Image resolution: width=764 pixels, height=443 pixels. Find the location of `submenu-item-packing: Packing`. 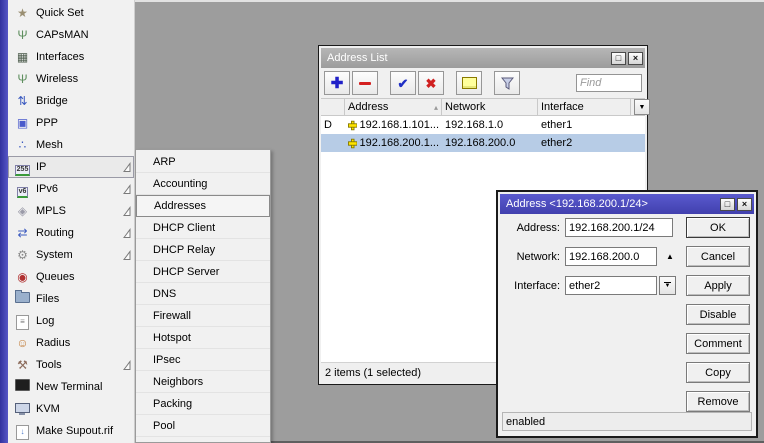

submenu-item-packing: Packing is located at coordinates (203, 404).